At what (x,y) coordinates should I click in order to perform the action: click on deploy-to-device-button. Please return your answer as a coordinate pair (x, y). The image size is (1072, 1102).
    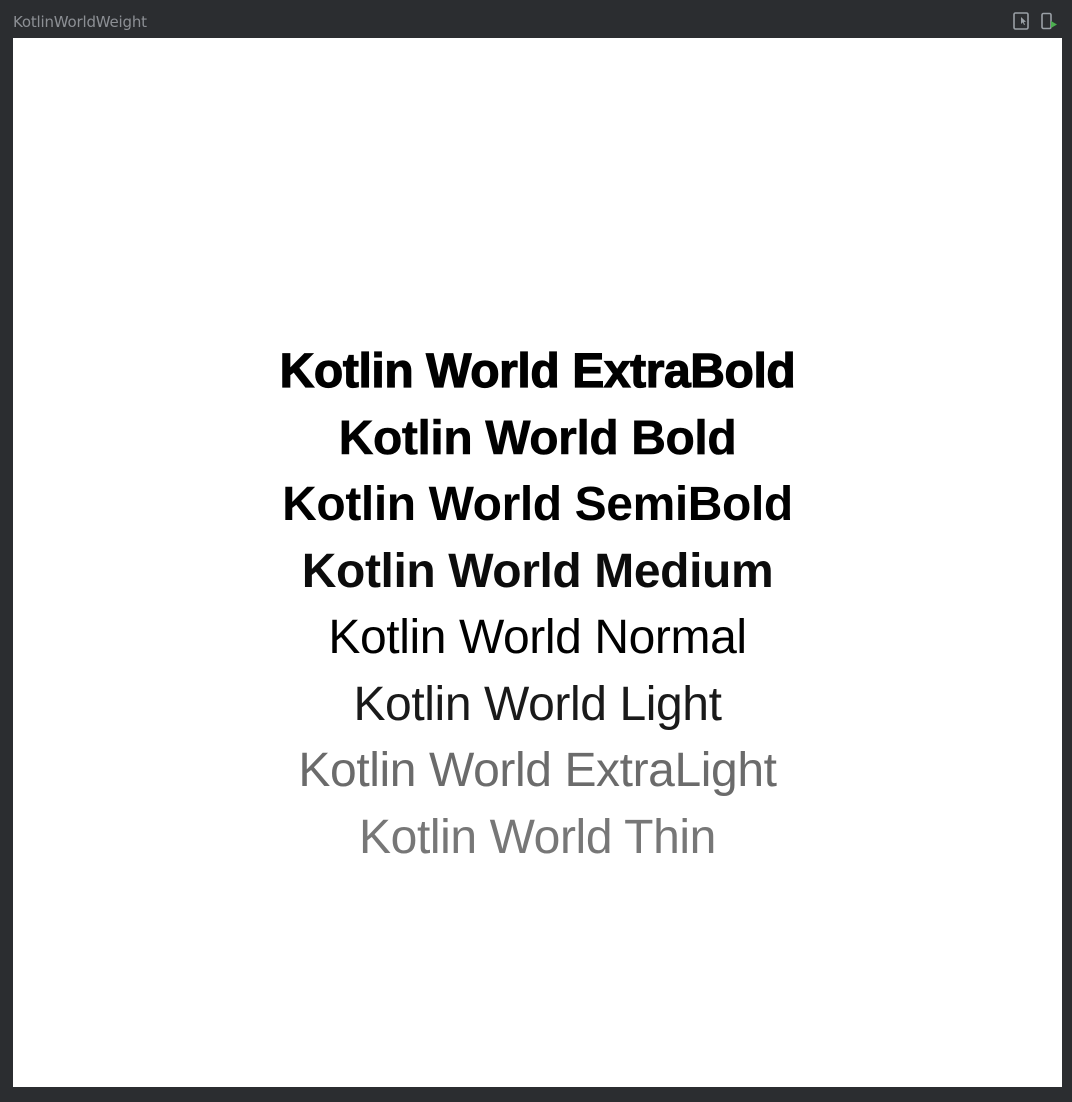
    Looking at the image, I should click on (1049, 21).